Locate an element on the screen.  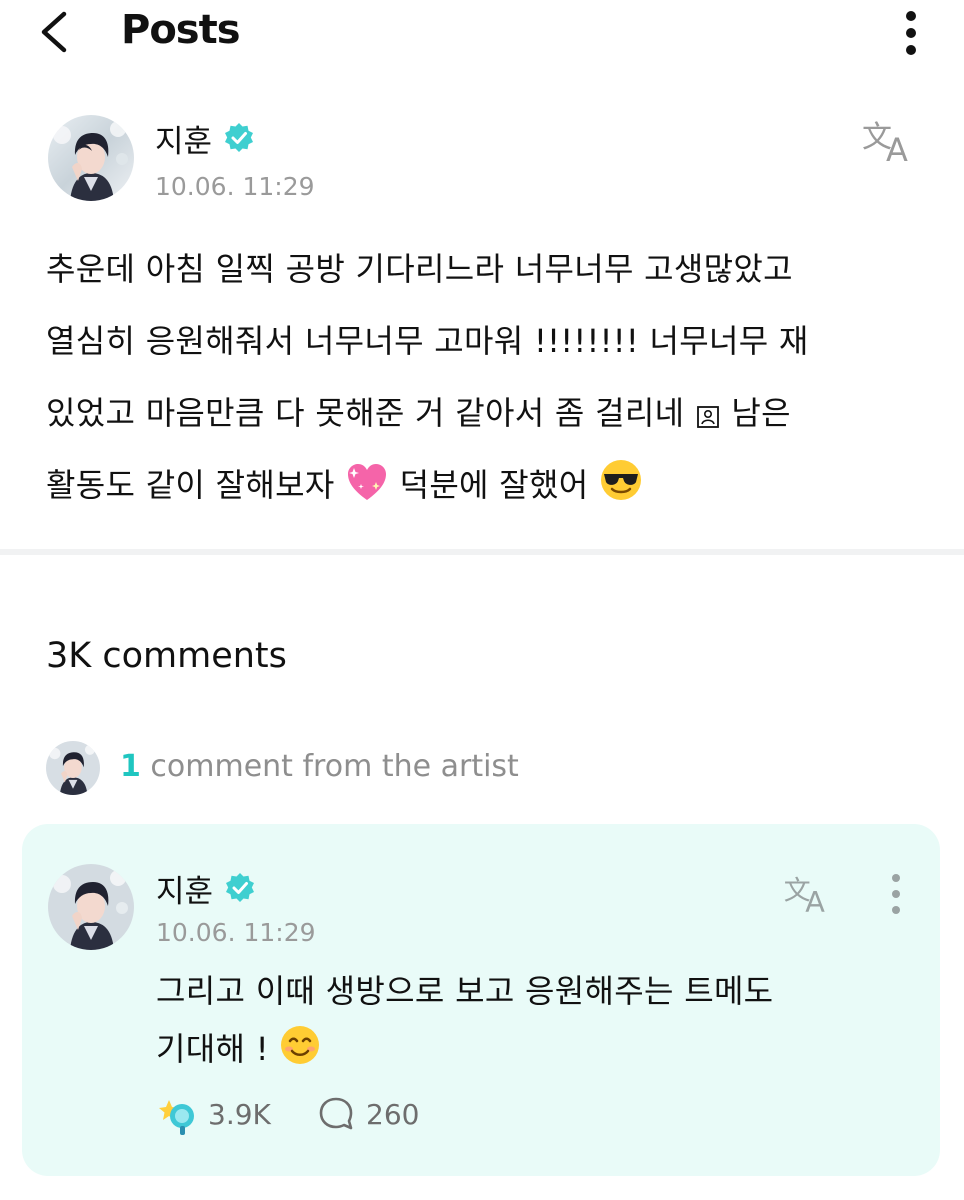
comment-author-avatar is located at coordinates (91, 907).